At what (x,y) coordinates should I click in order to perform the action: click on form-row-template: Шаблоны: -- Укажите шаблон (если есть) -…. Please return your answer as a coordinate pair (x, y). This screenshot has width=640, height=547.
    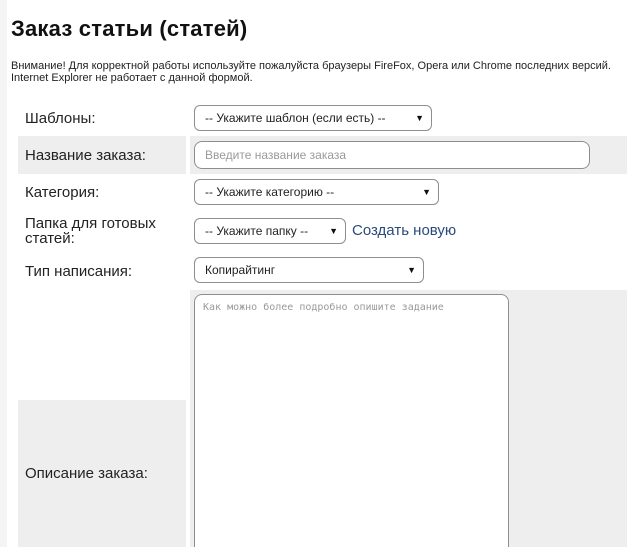
    Looking at the image, I should click on (322, 118).